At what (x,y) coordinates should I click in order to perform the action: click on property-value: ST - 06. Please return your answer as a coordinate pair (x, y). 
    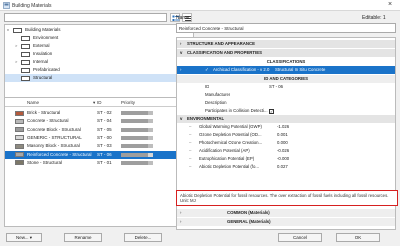
    Looking at the image, I should click on (276, 87).